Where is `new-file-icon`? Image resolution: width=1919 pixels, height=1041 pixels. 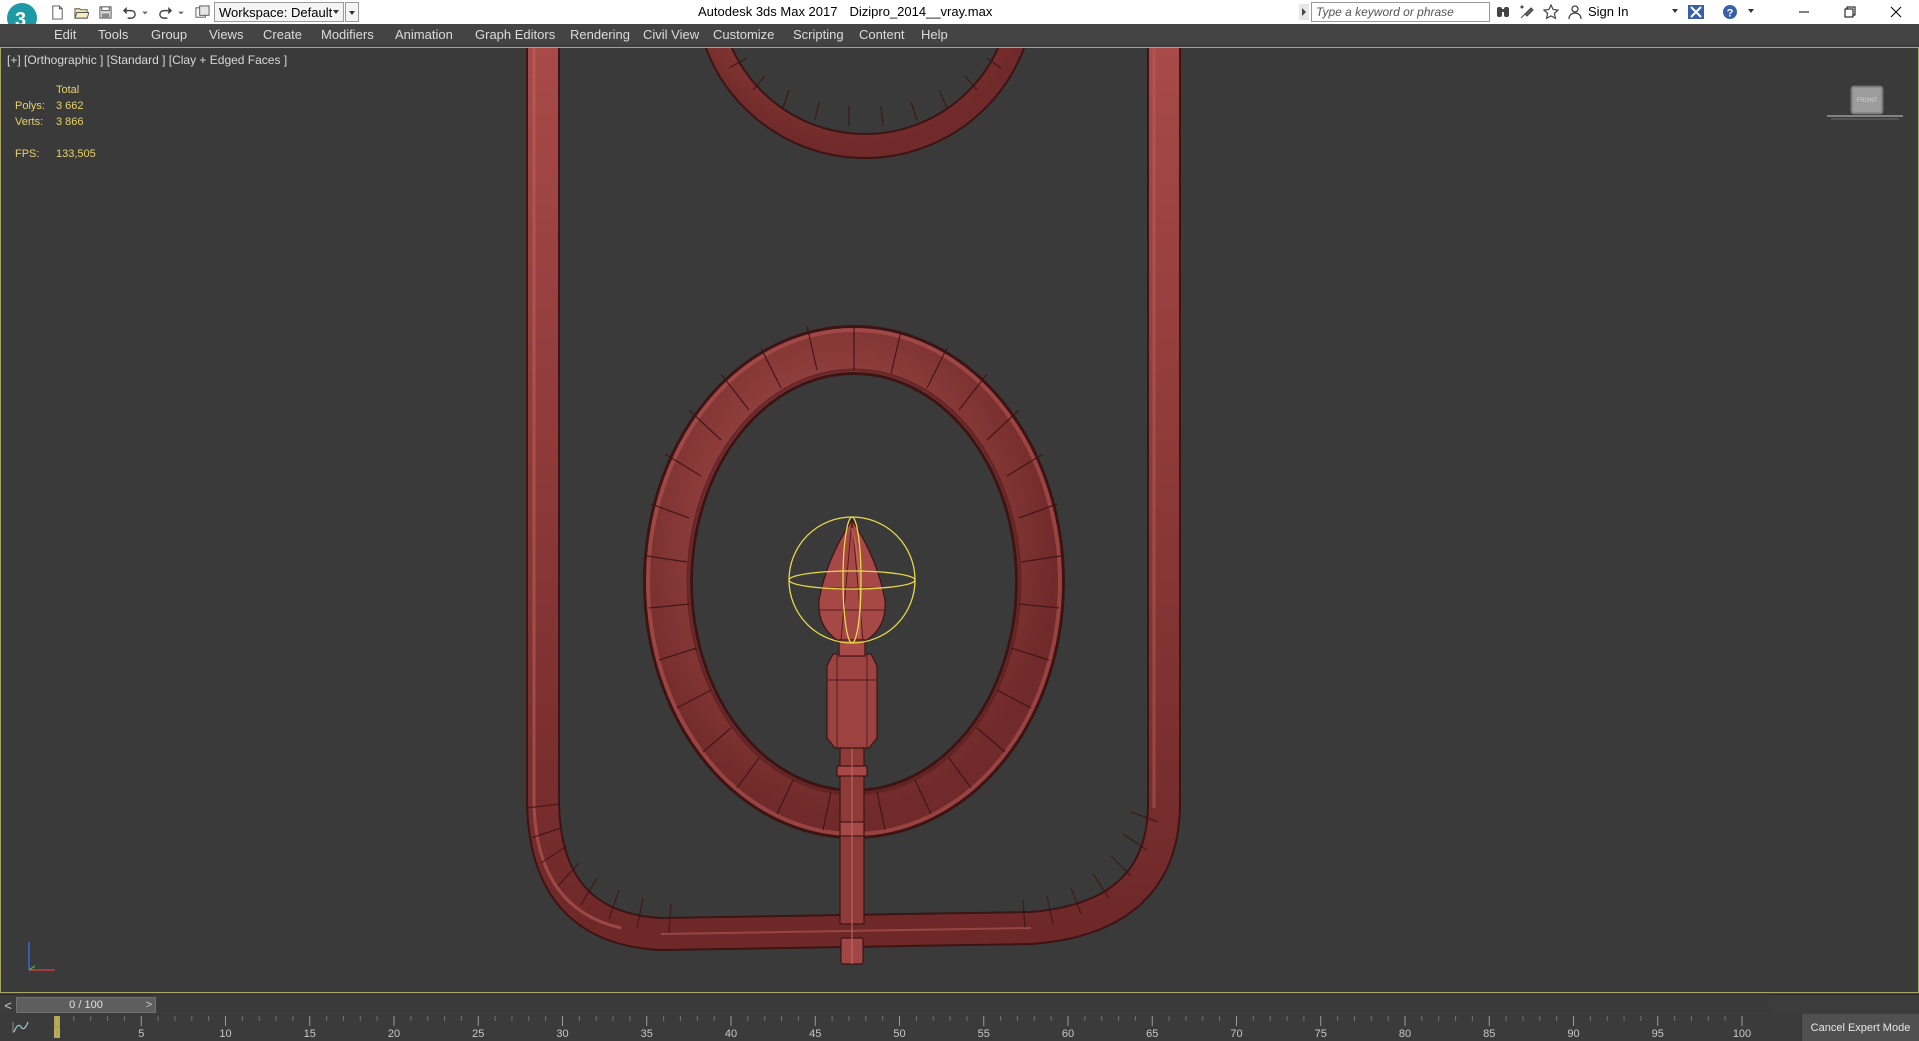 new-file-icon is located at coordinates (57, 12).